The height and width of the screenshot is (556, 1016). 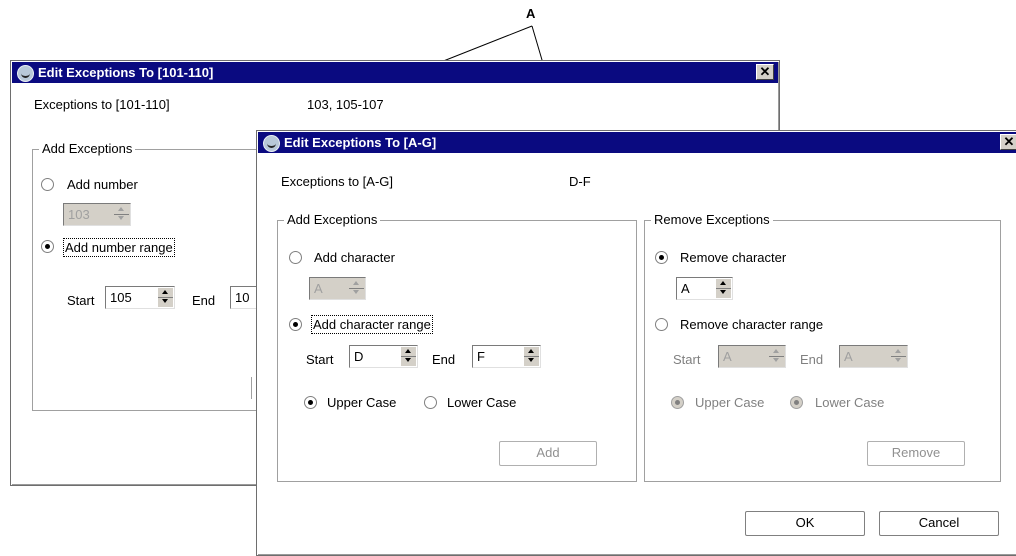 I want to click on remove-character-spinner: A, so click(x=704, y=288).